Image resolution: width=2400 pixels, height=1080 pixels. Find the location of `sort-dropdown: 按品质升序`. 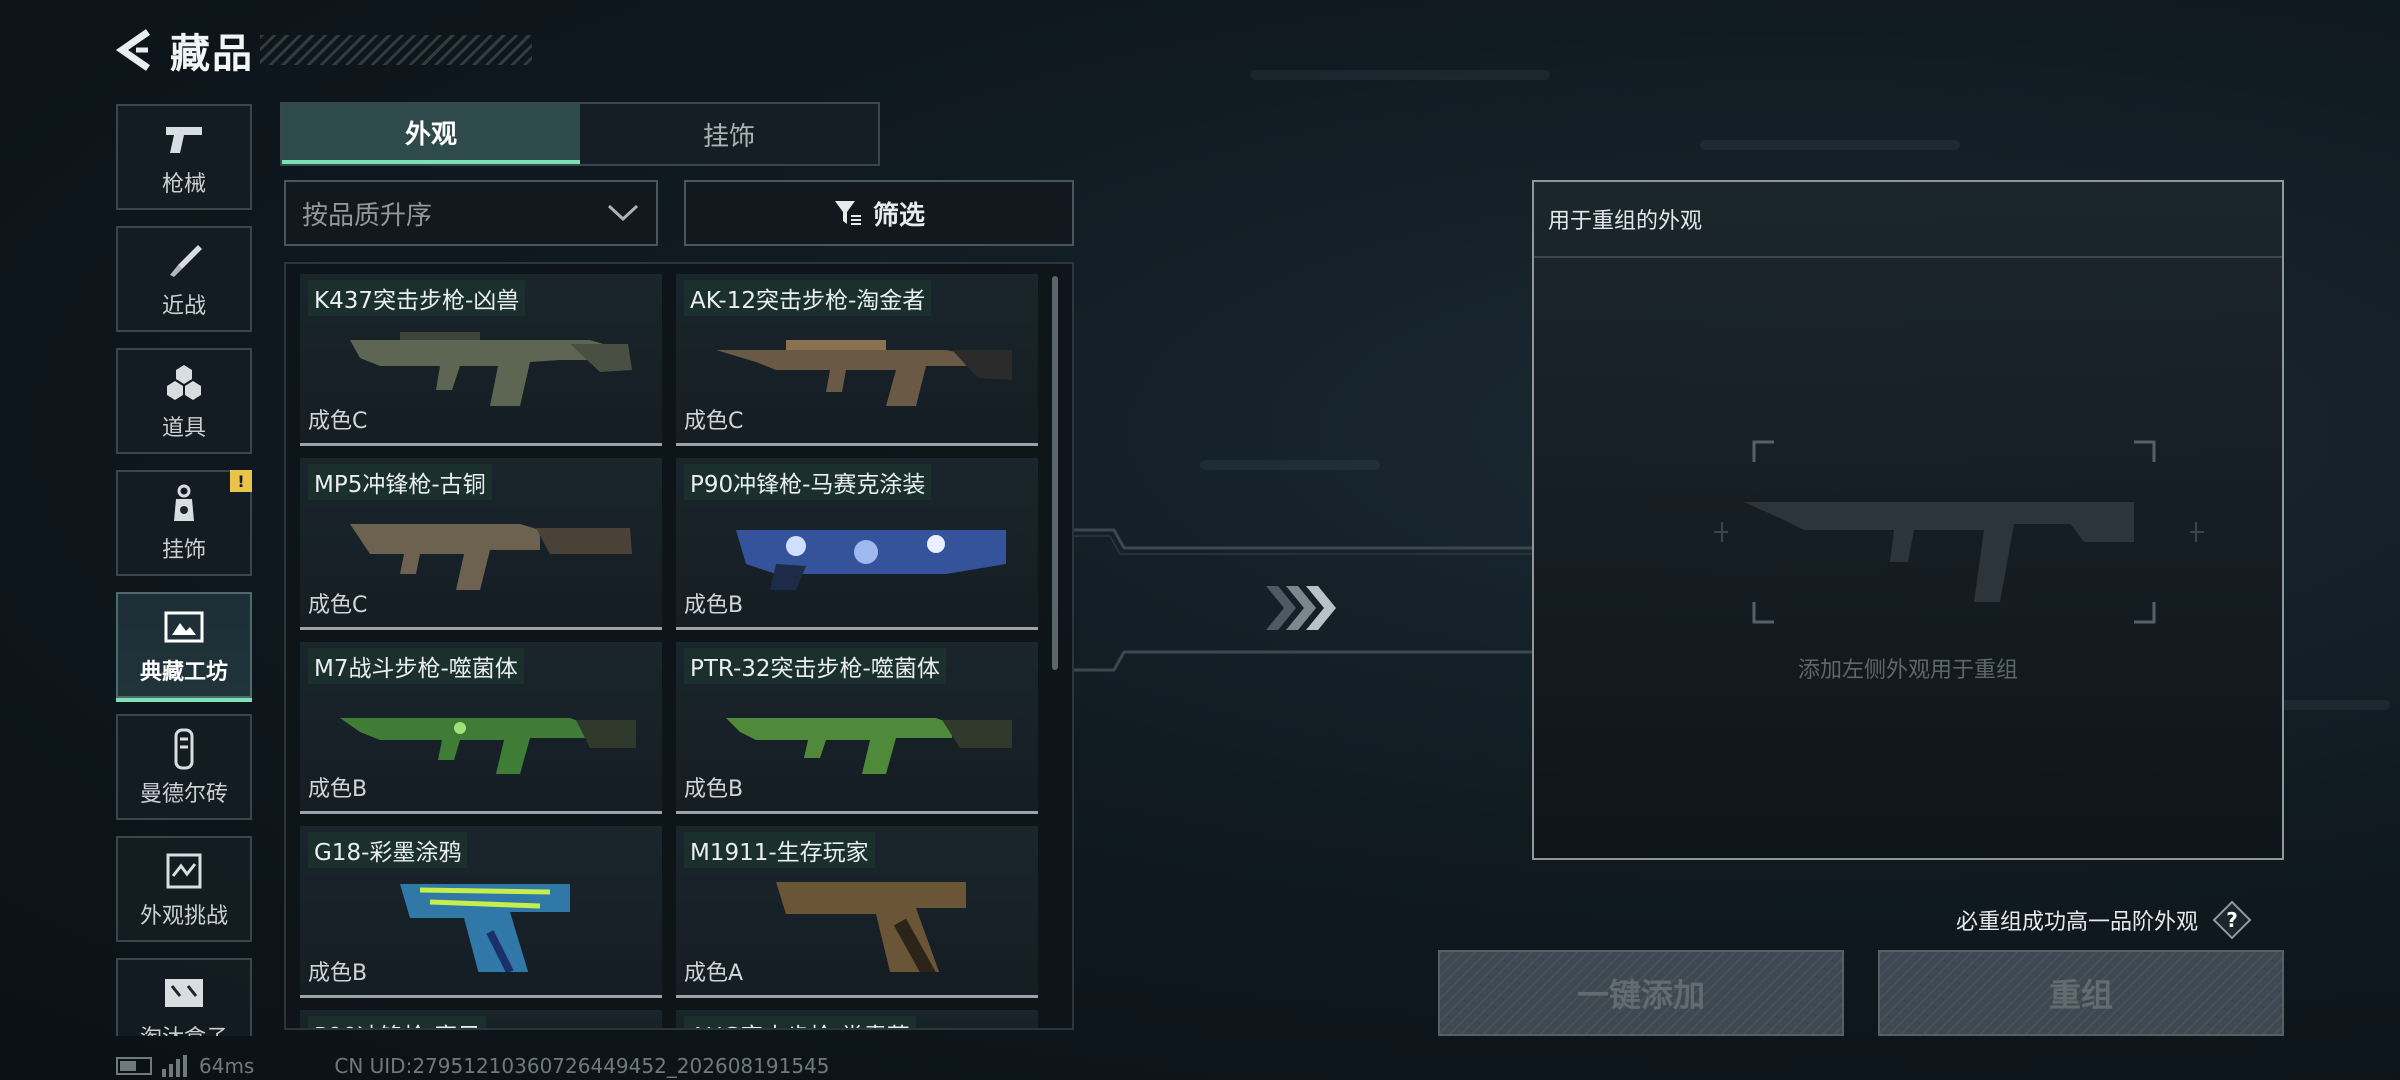

sort-dropdown: 按品质升序 is located at coordinates (471, 213).